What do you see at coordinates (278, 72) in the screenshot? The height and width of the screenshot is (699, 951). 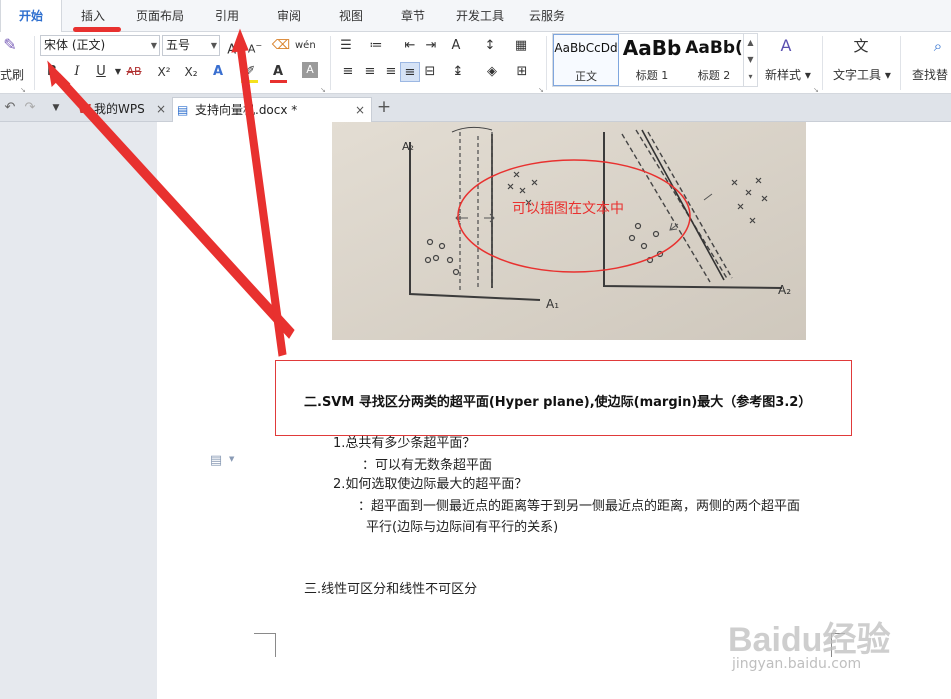 I see `font-color-icon: A` at bounding box center [278, 72].